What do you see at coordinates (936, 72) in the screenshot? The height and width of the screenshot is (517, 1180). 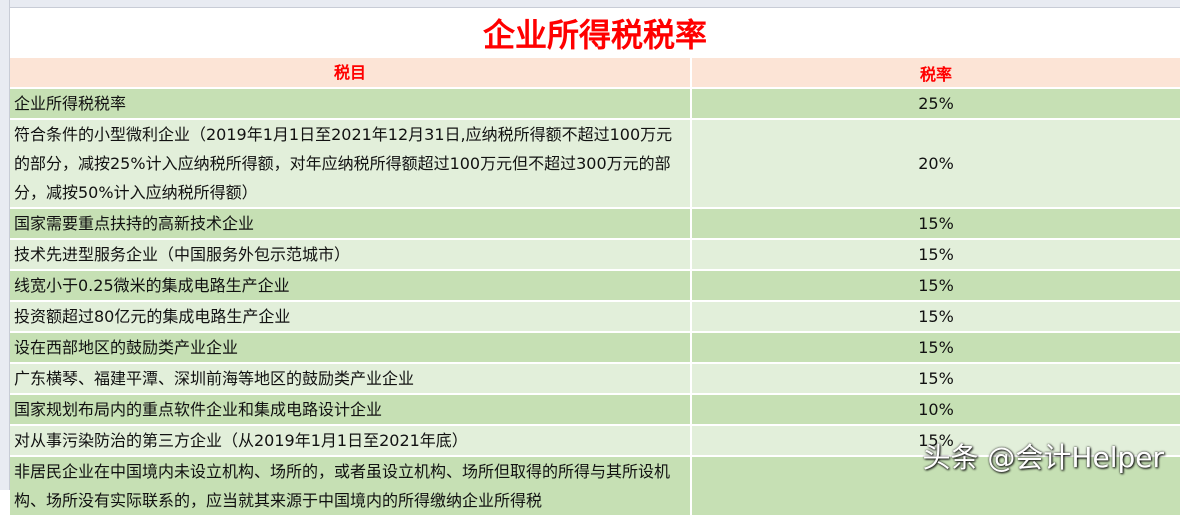 I see `header-rate: 税率` at bounding box center [936, 72].